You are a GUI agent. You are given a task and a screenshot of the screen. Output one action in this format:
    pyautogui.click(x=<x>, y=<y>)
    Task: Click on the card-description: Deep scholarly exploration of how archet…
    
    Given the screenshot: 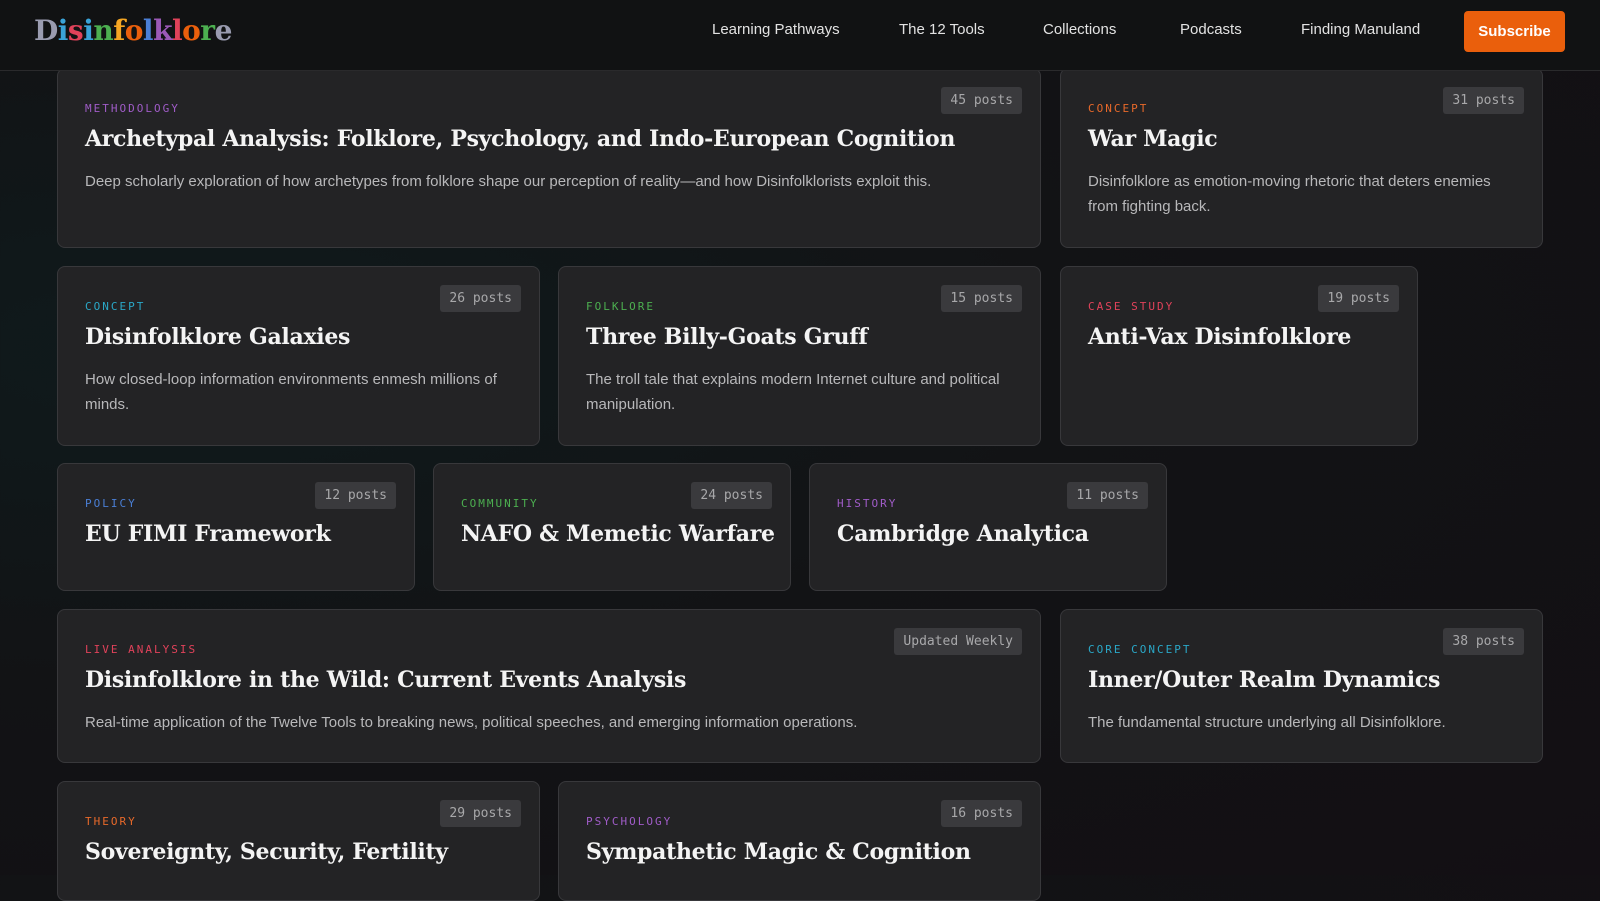 What is the action you would take?
    pyautogui.click(x=508, y=181)
    